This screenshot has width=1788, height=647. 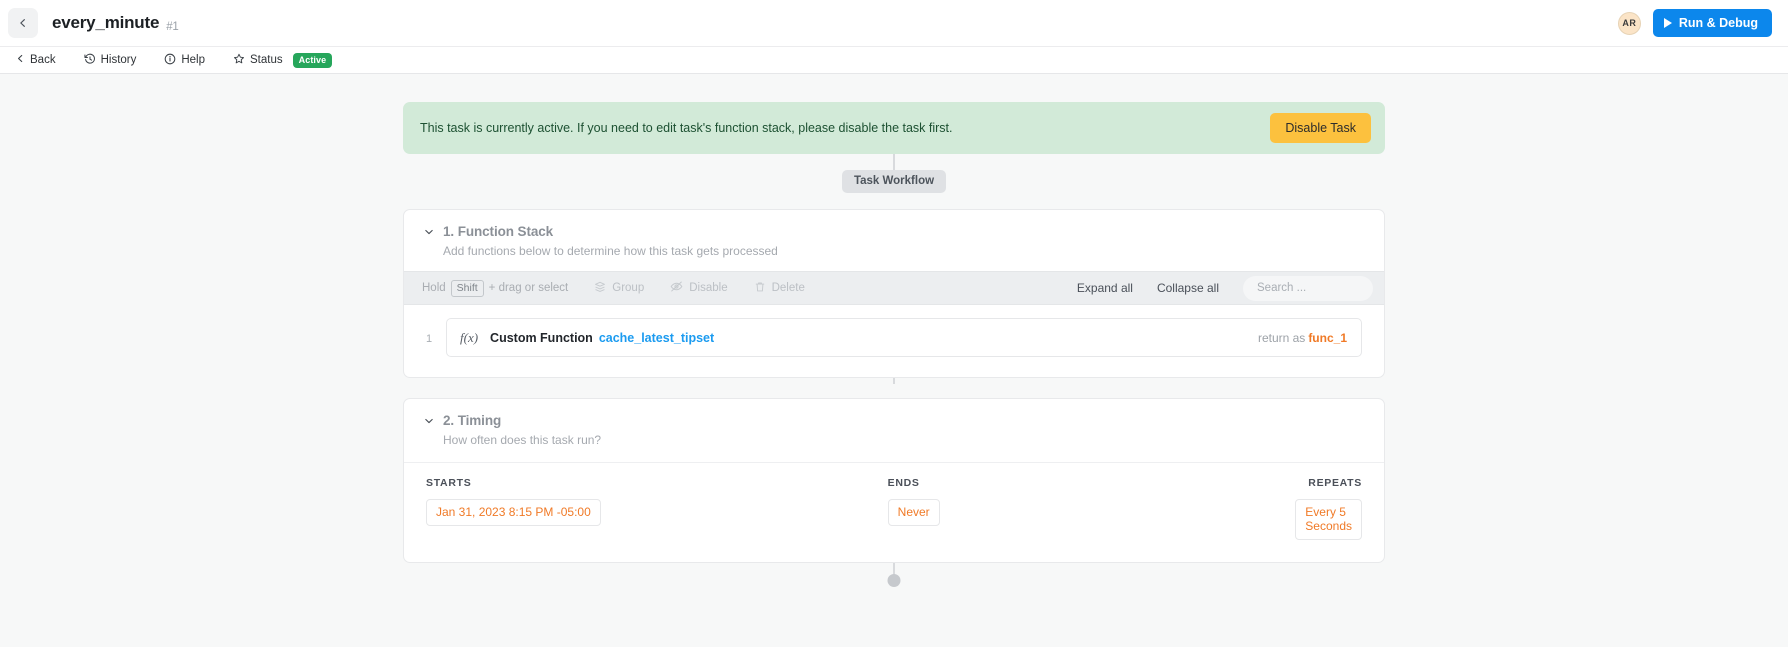 I want to click on star-icon, so click(x=239, y=60).